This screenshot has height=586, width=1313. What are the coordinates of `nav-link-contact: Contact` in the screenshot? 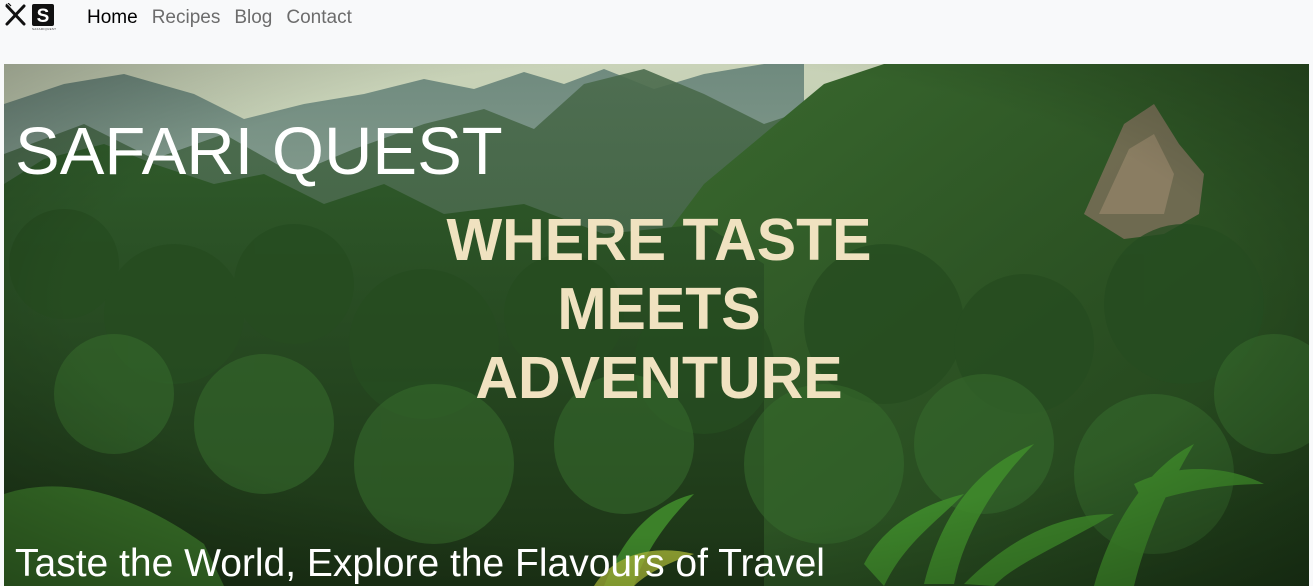 It's located at (318, 18).